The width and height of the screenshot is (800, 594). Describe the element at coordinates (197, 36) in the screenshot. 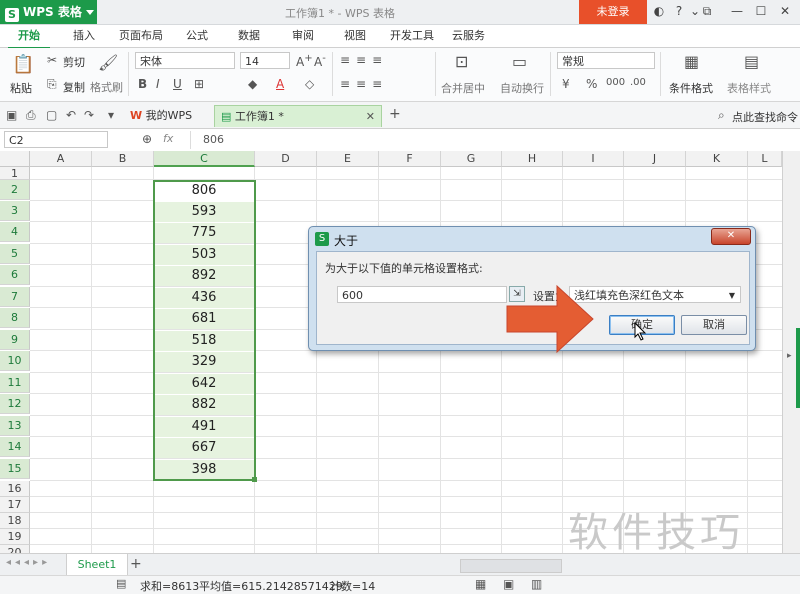

I see `tab-formulas: 公式` at that location.